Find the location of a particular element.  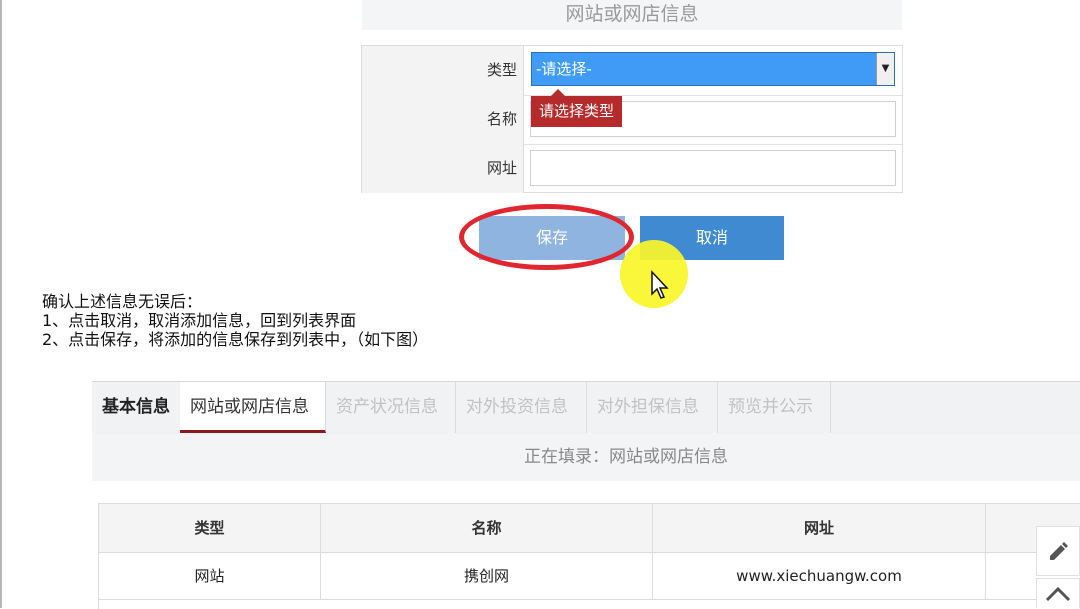

name-label: 名称 is located at coordinates (443, 119).